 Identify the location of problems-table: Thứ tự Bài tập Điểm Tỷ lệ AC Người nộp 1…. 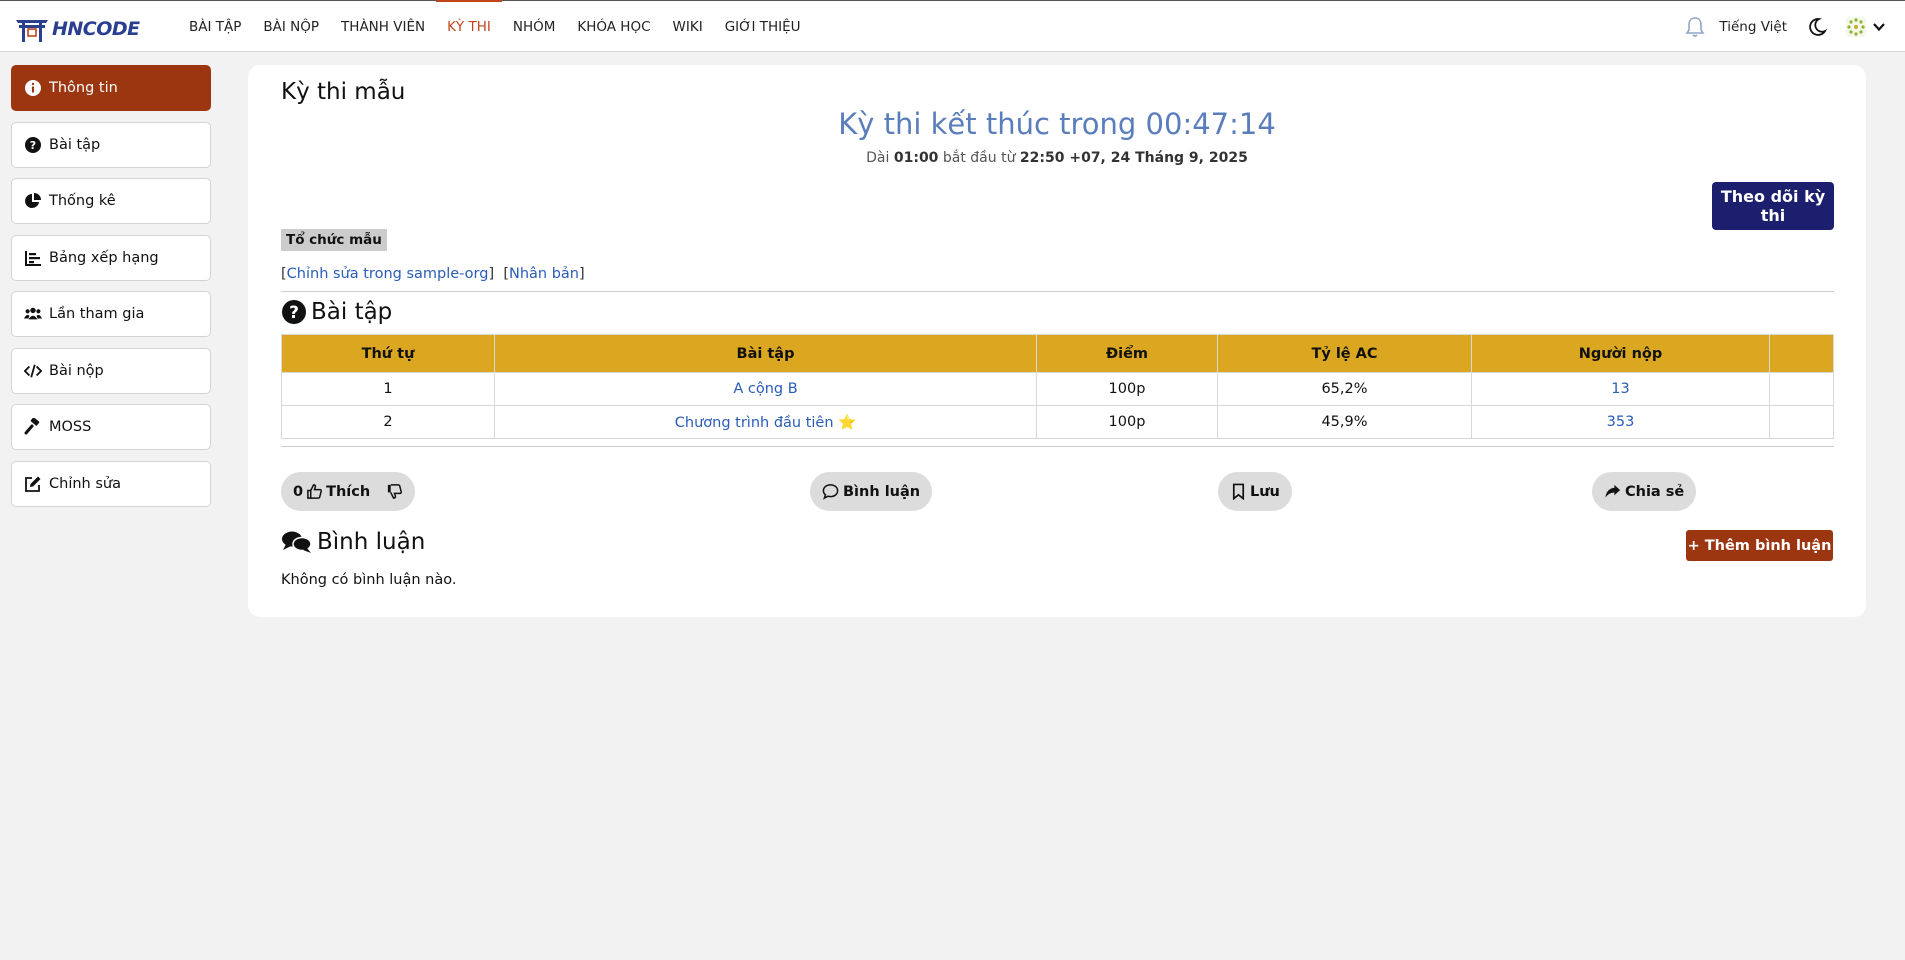
(1057, 386).